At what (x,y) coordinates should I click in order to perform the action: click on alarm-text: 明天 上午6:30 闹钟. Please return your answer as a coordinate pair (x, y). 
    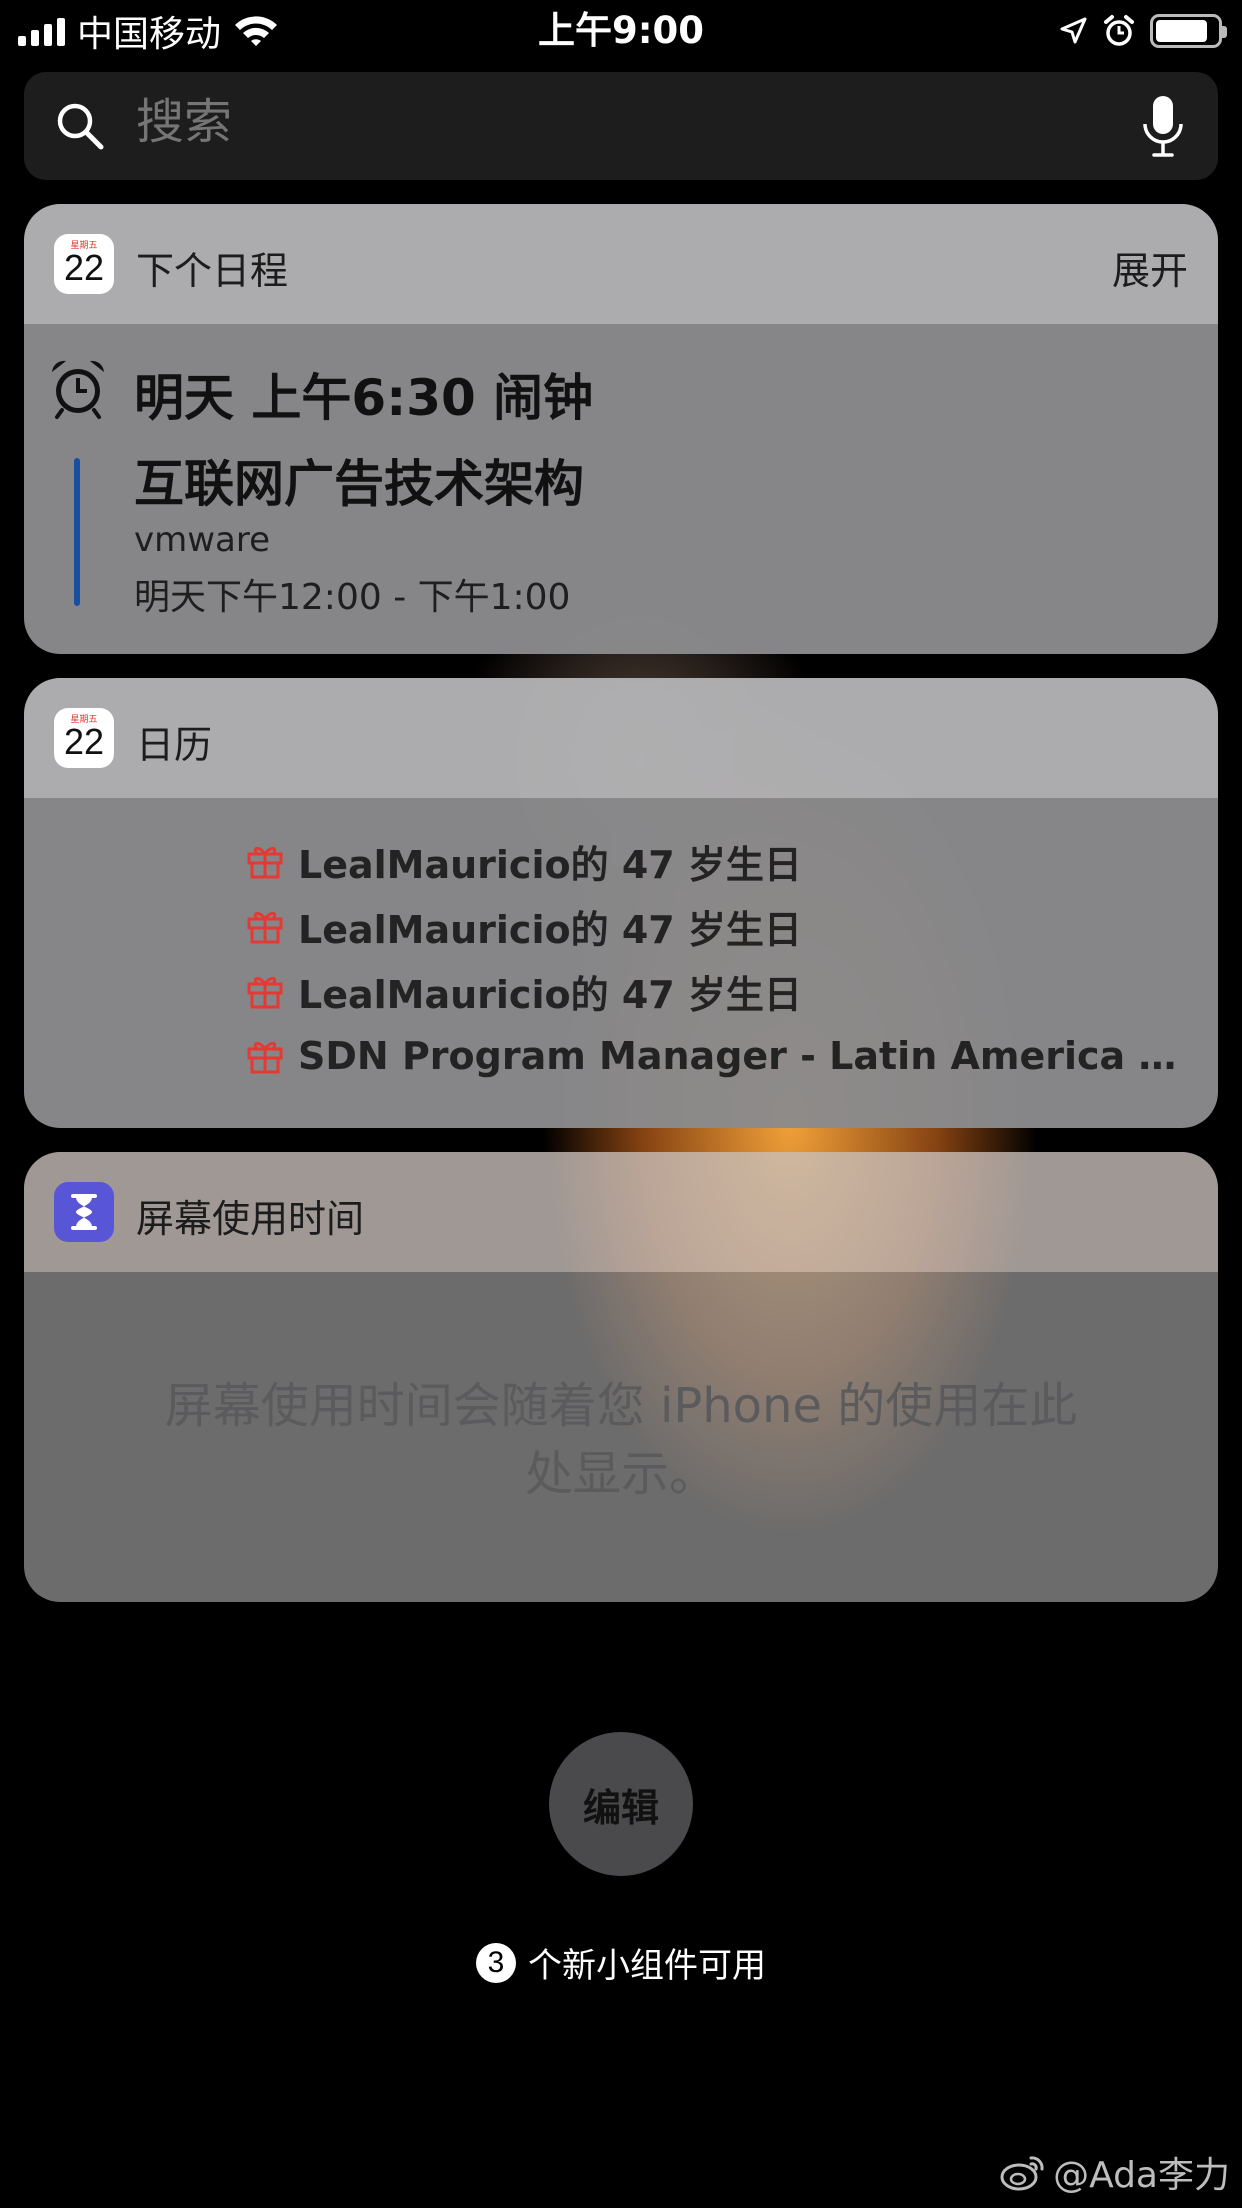
    Looking at the image, I should click on (364, 398).